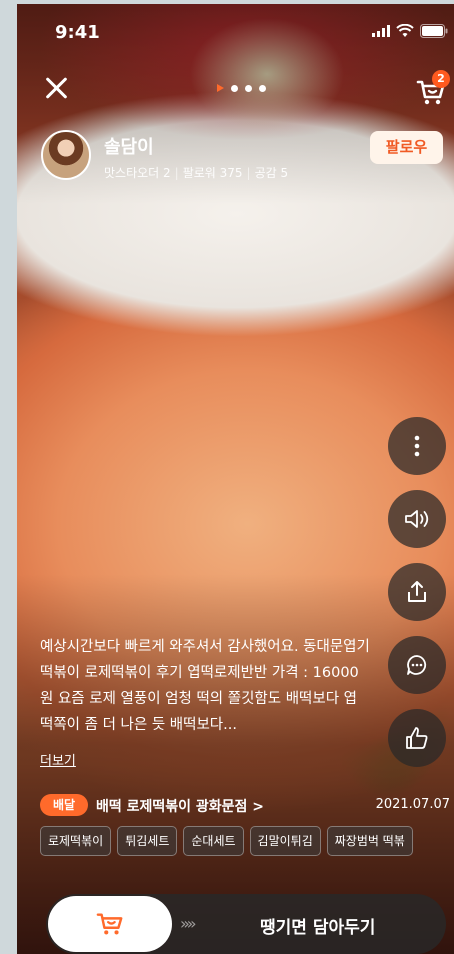 This screenshot has width=454, height=954. I want to click on user-stats: 맛스타오더 2 | 팔로워 375 | 공감 5, so click(196, 173).